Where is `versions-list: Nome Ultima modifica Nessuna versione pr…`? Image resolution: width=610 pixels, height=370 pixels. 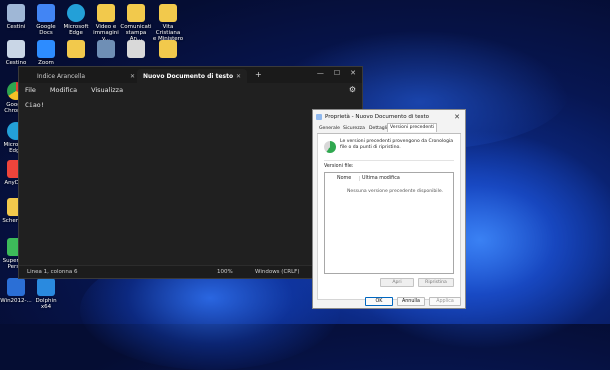 versions-list: Nome Ultima modifica Nessuna versione pr… is located at coordinates (389, 223).